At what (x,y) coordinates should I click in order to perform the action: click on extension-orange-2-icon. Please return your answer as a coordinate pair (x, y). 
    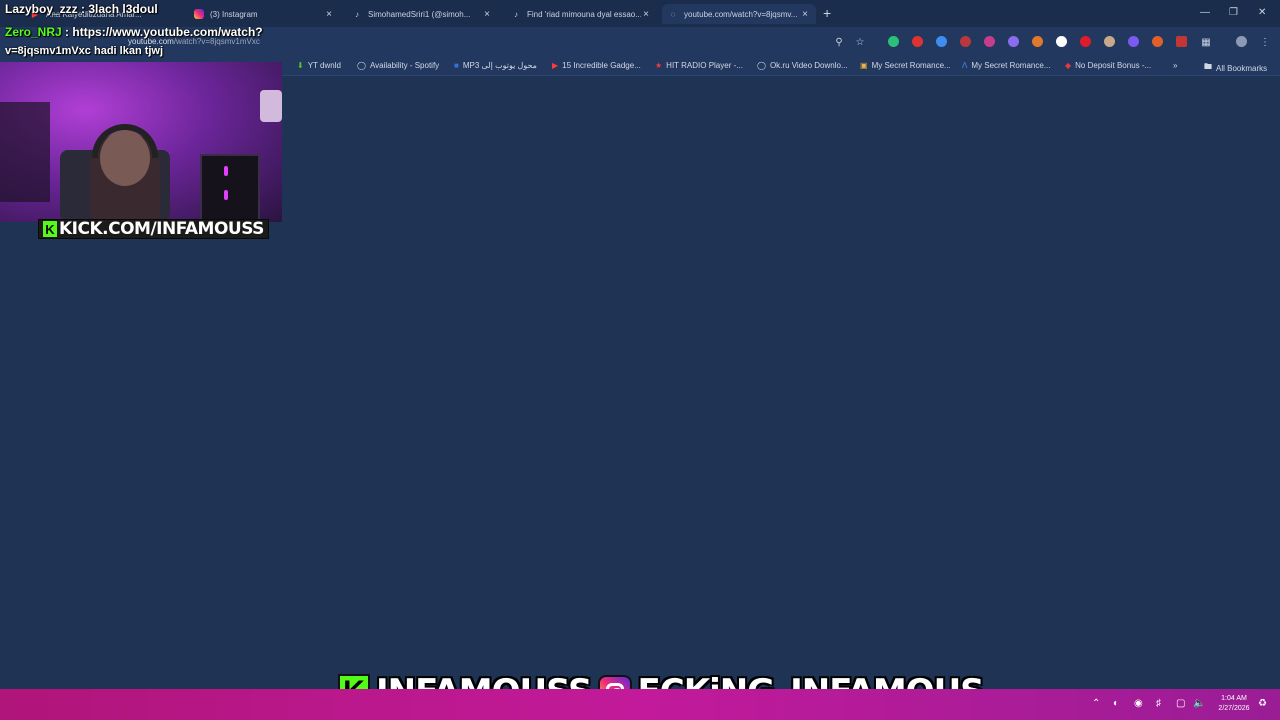
    Looking at the image, I should click on (1157, 41).